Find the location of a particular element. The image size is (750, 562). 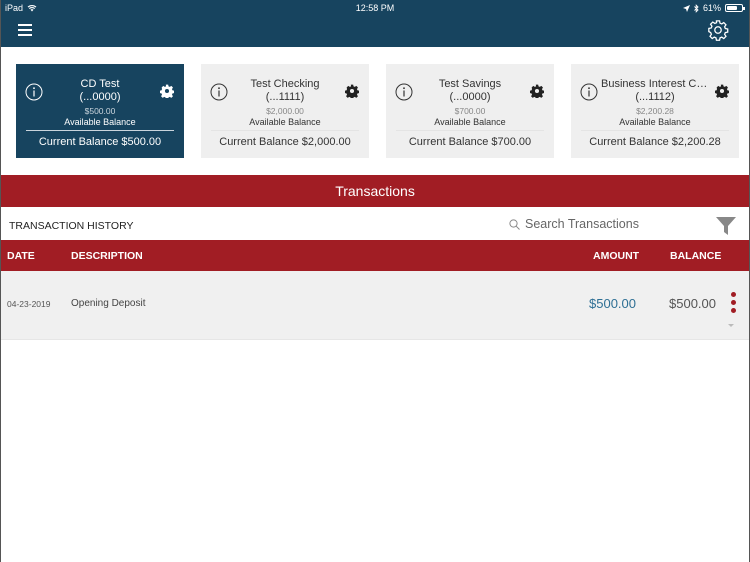

gear-icon is located at coordinates (718, 30).